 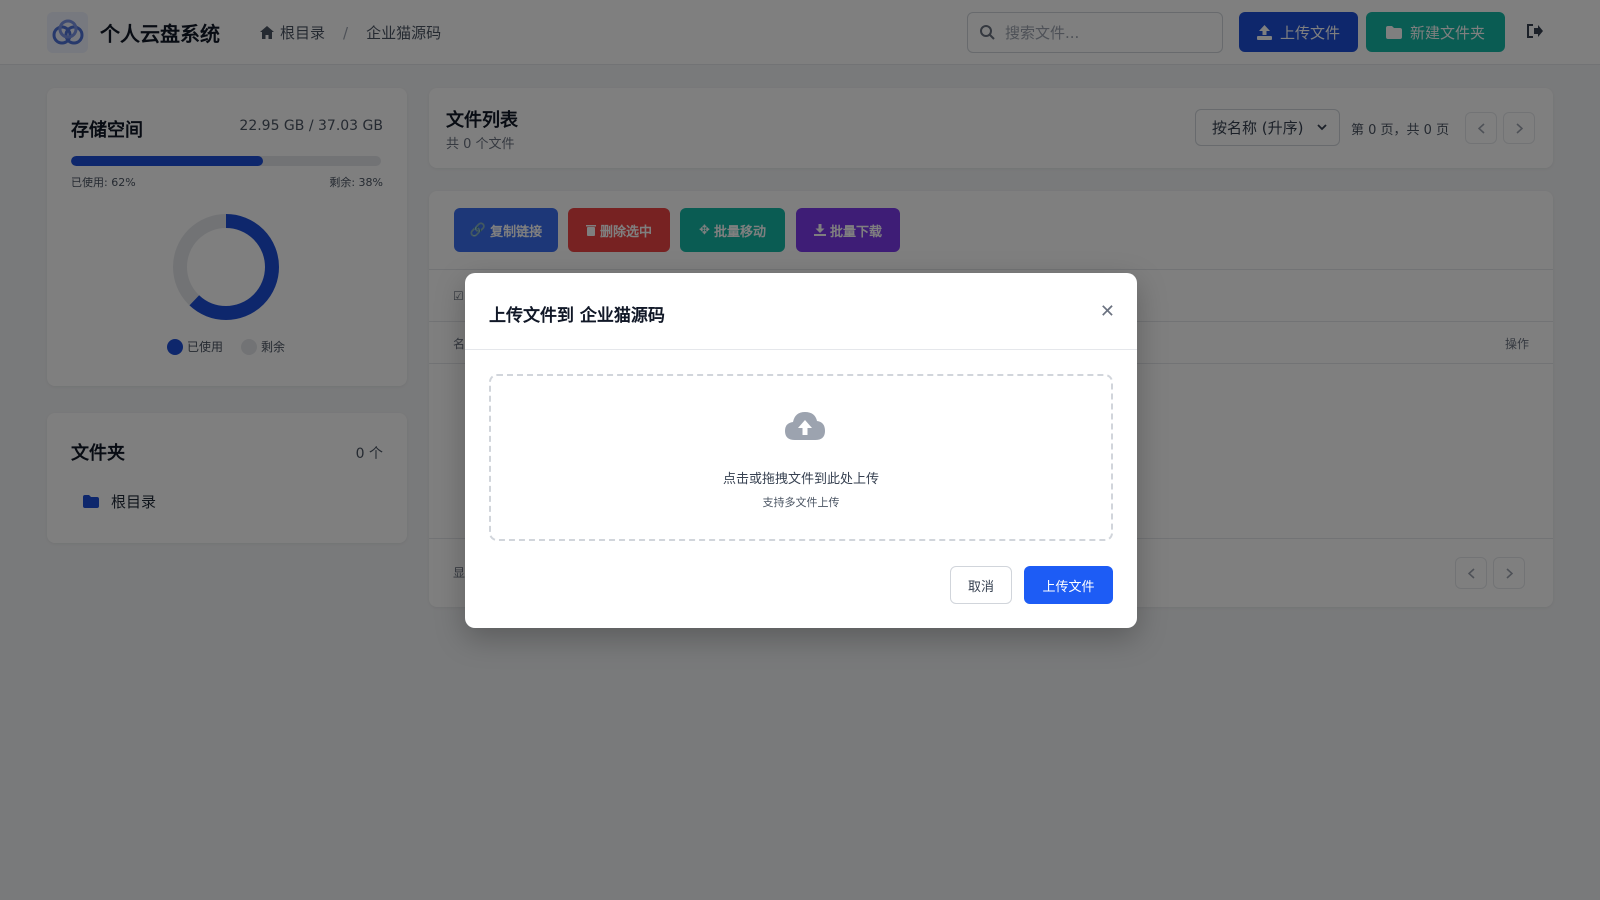 What do you see at coordinates (801, 349) in the screenshot?
I see `modal-divider` at bounding box center [801, 349].